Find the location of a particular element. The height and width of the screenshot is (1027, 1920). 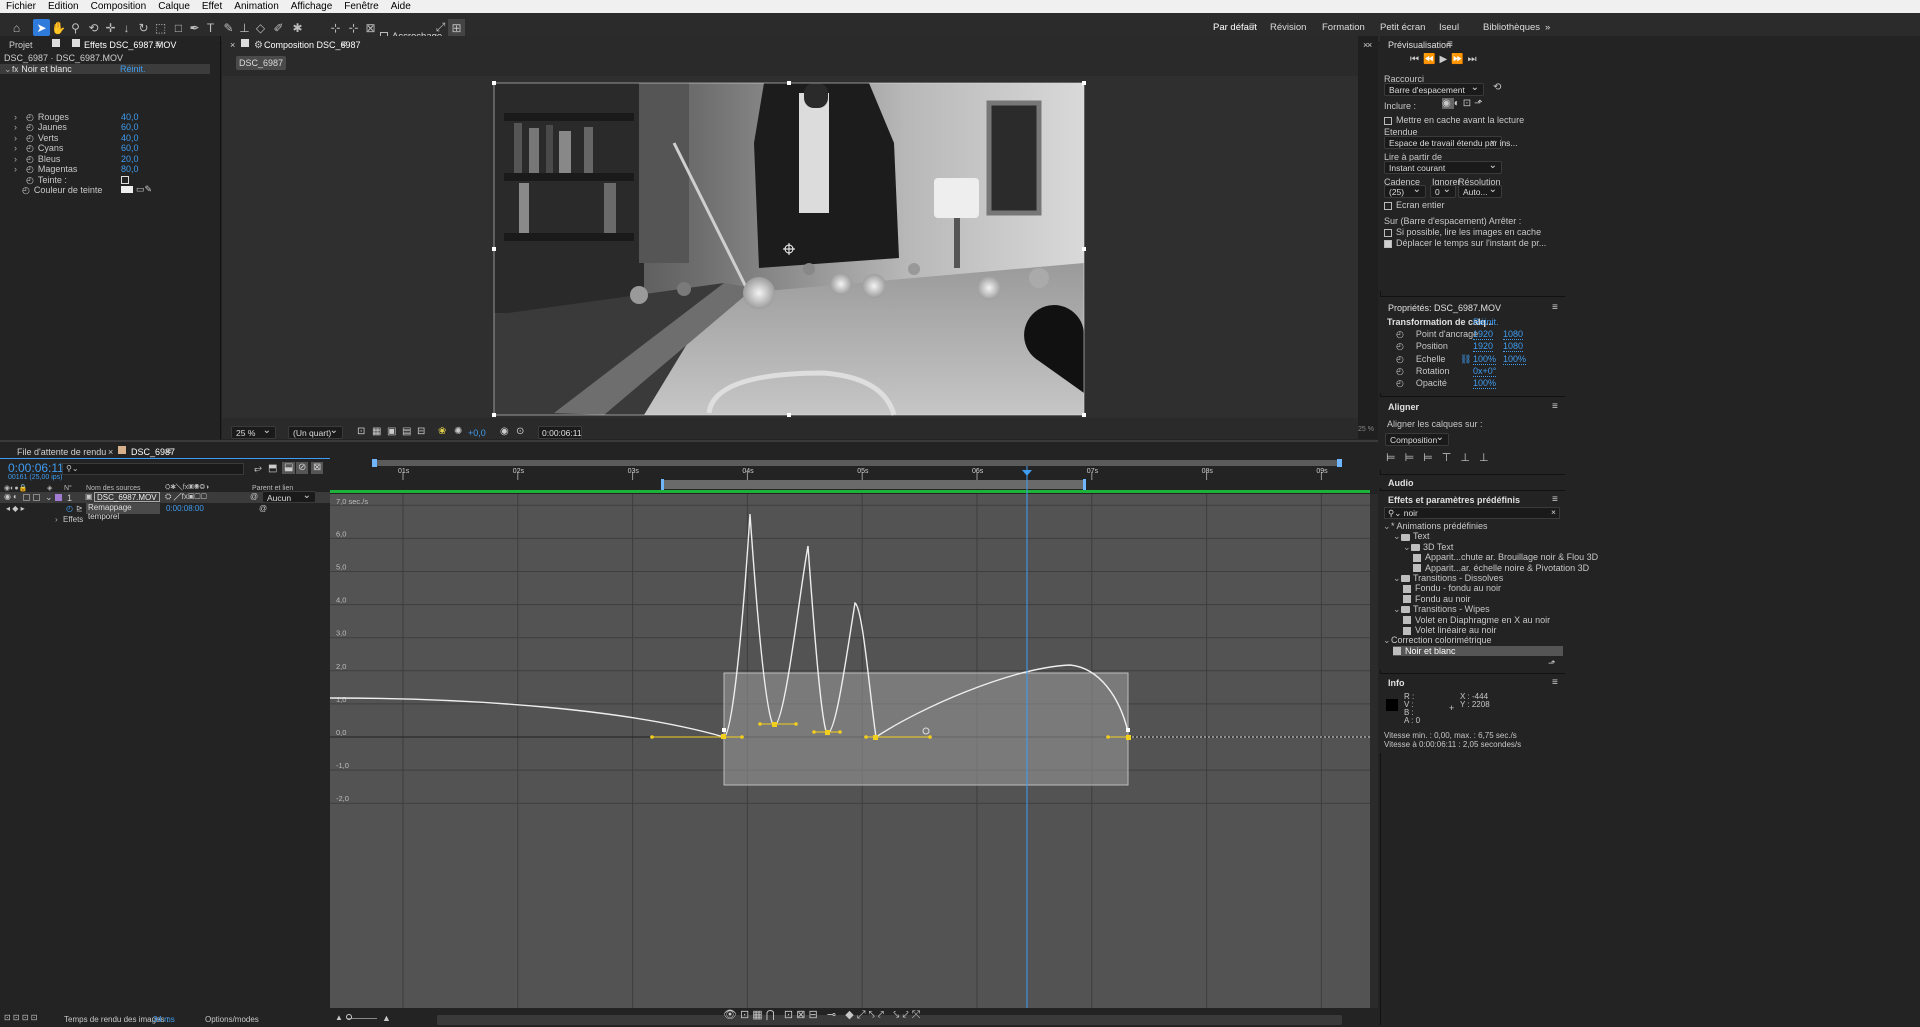

preset-tree-item: ⌄ Text is located at coordinates (1411, 536).